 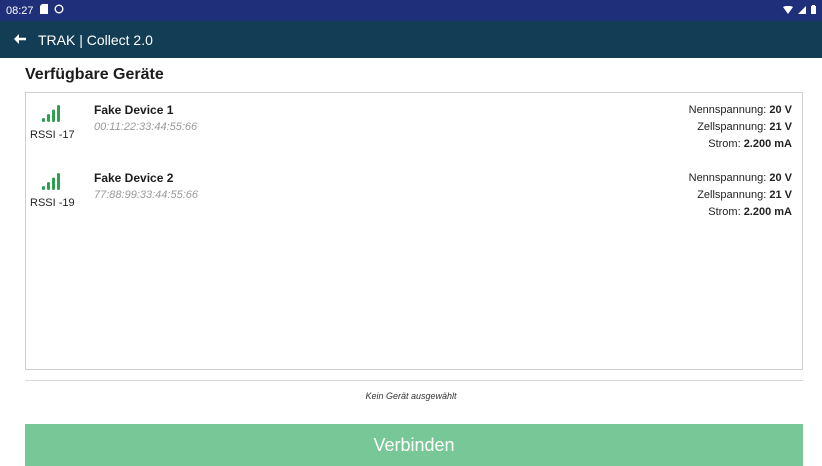 I want to click on status-bar: 08:27, so click(x=411, y=10).